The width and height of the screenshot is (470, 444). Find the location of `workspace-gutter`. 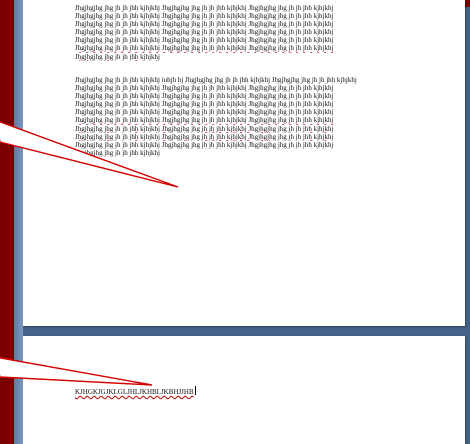

workspace-gutter is located at coordinates (18, 222).